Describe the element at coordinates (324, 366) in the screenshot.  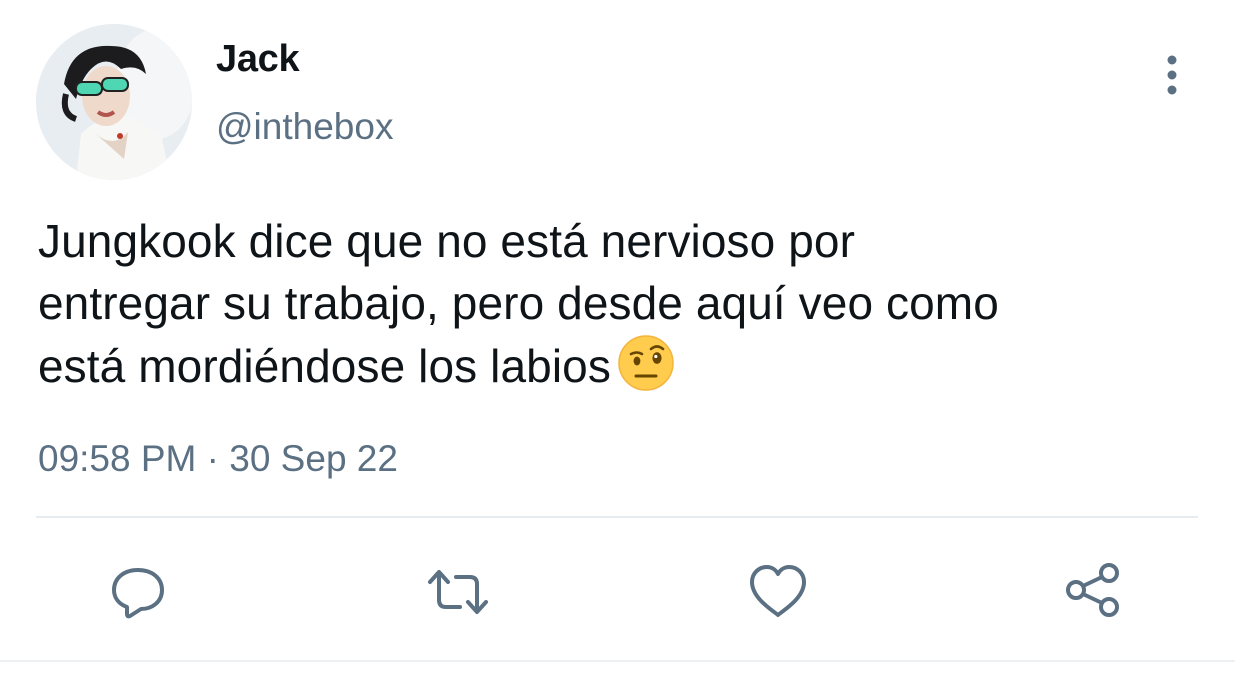
I see `tweet-text-line-content: está mordiéndose los labios` at that location.